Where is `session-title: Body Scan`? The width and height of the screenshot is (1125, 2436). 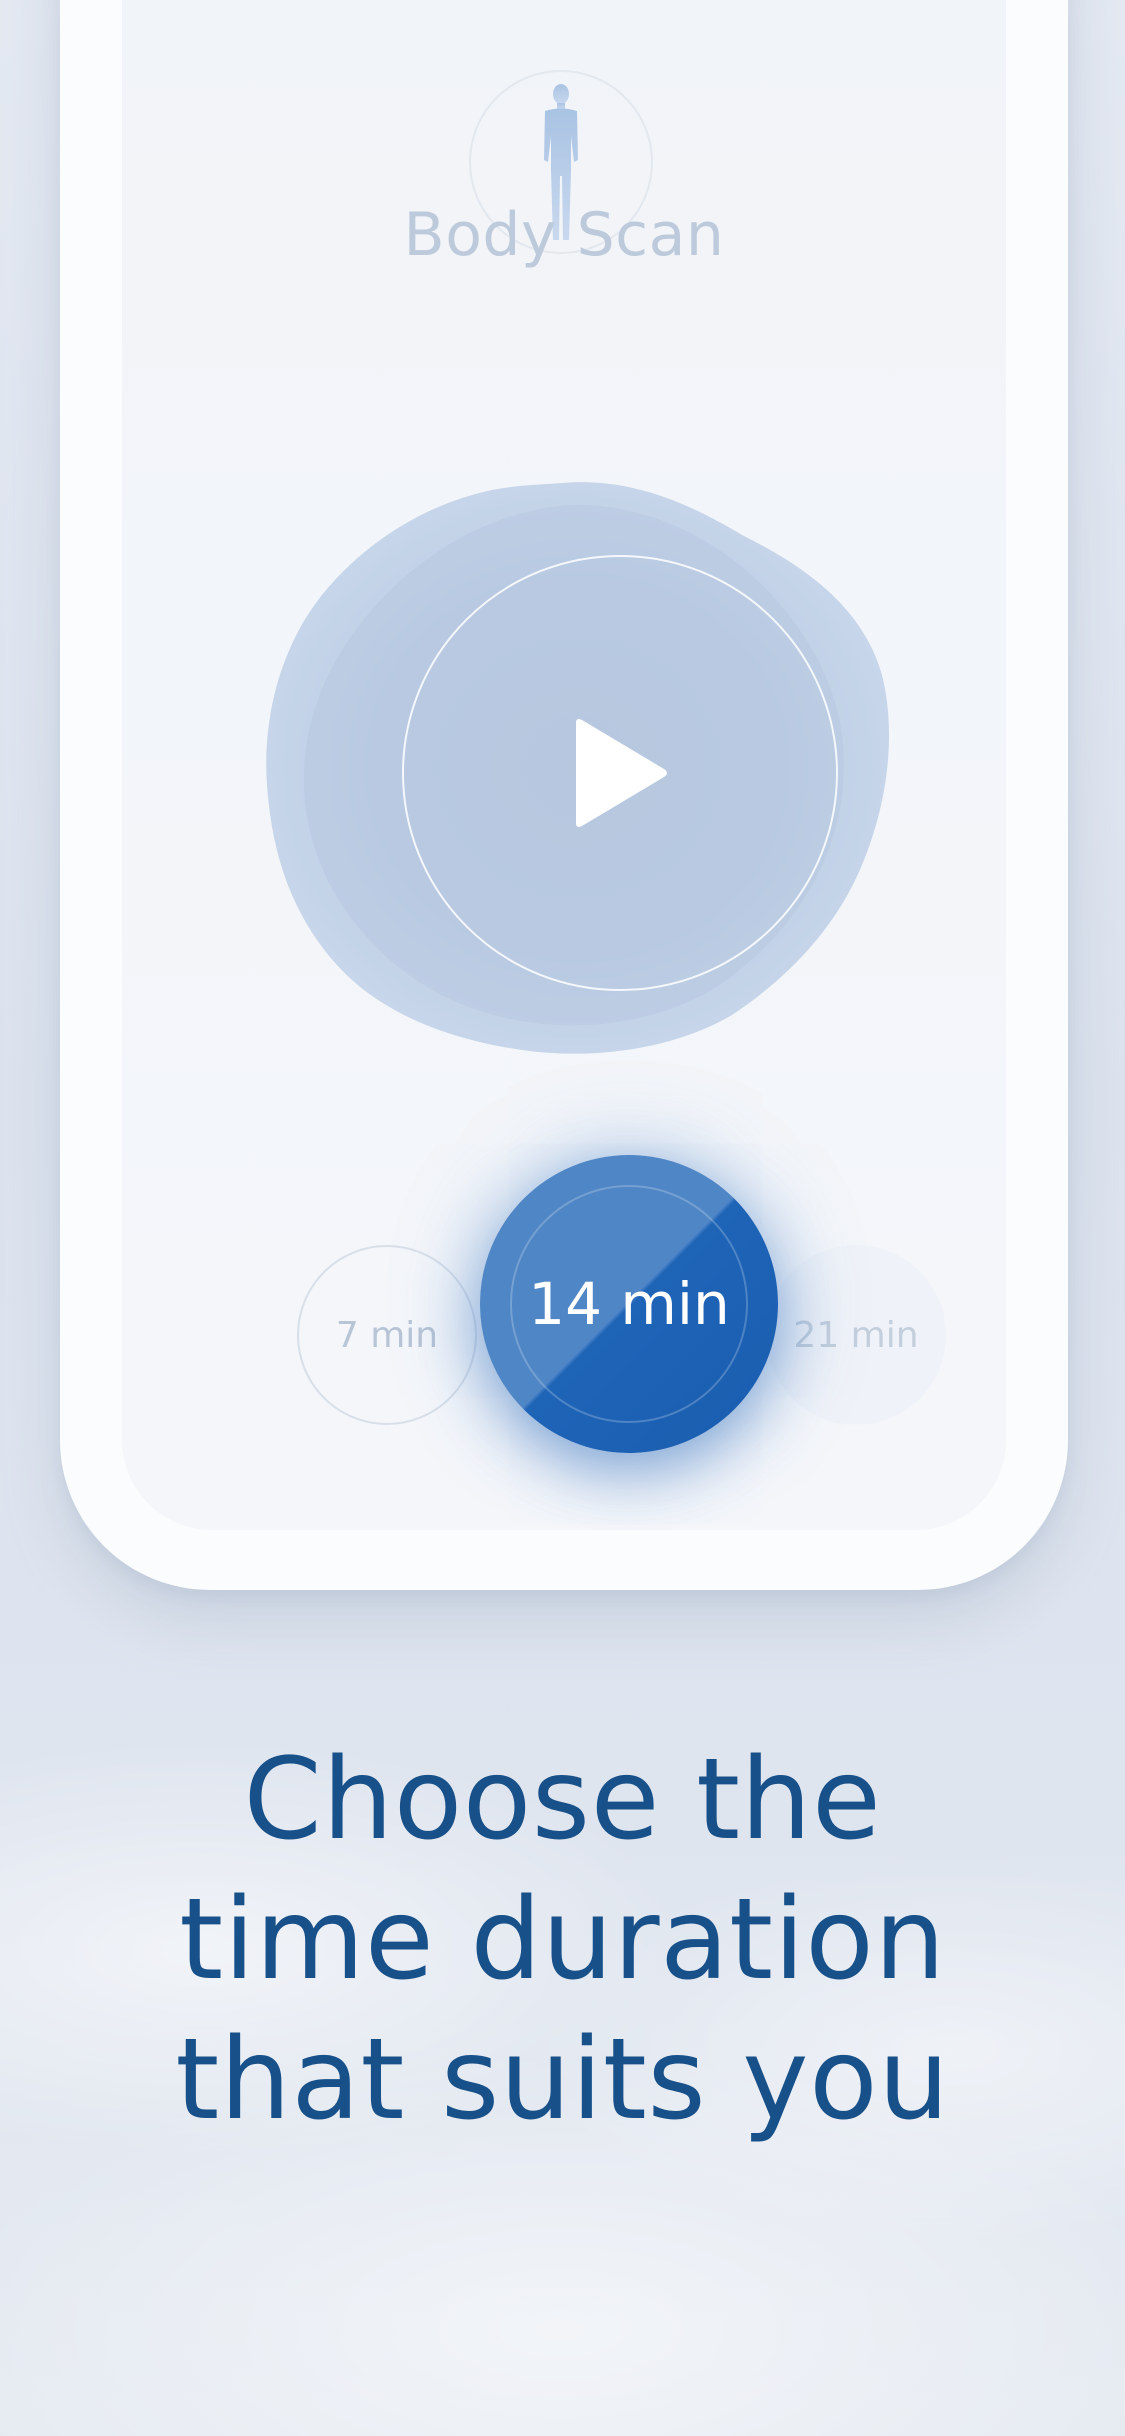 session-title: Body Scan is located at coordinates (564, 235).